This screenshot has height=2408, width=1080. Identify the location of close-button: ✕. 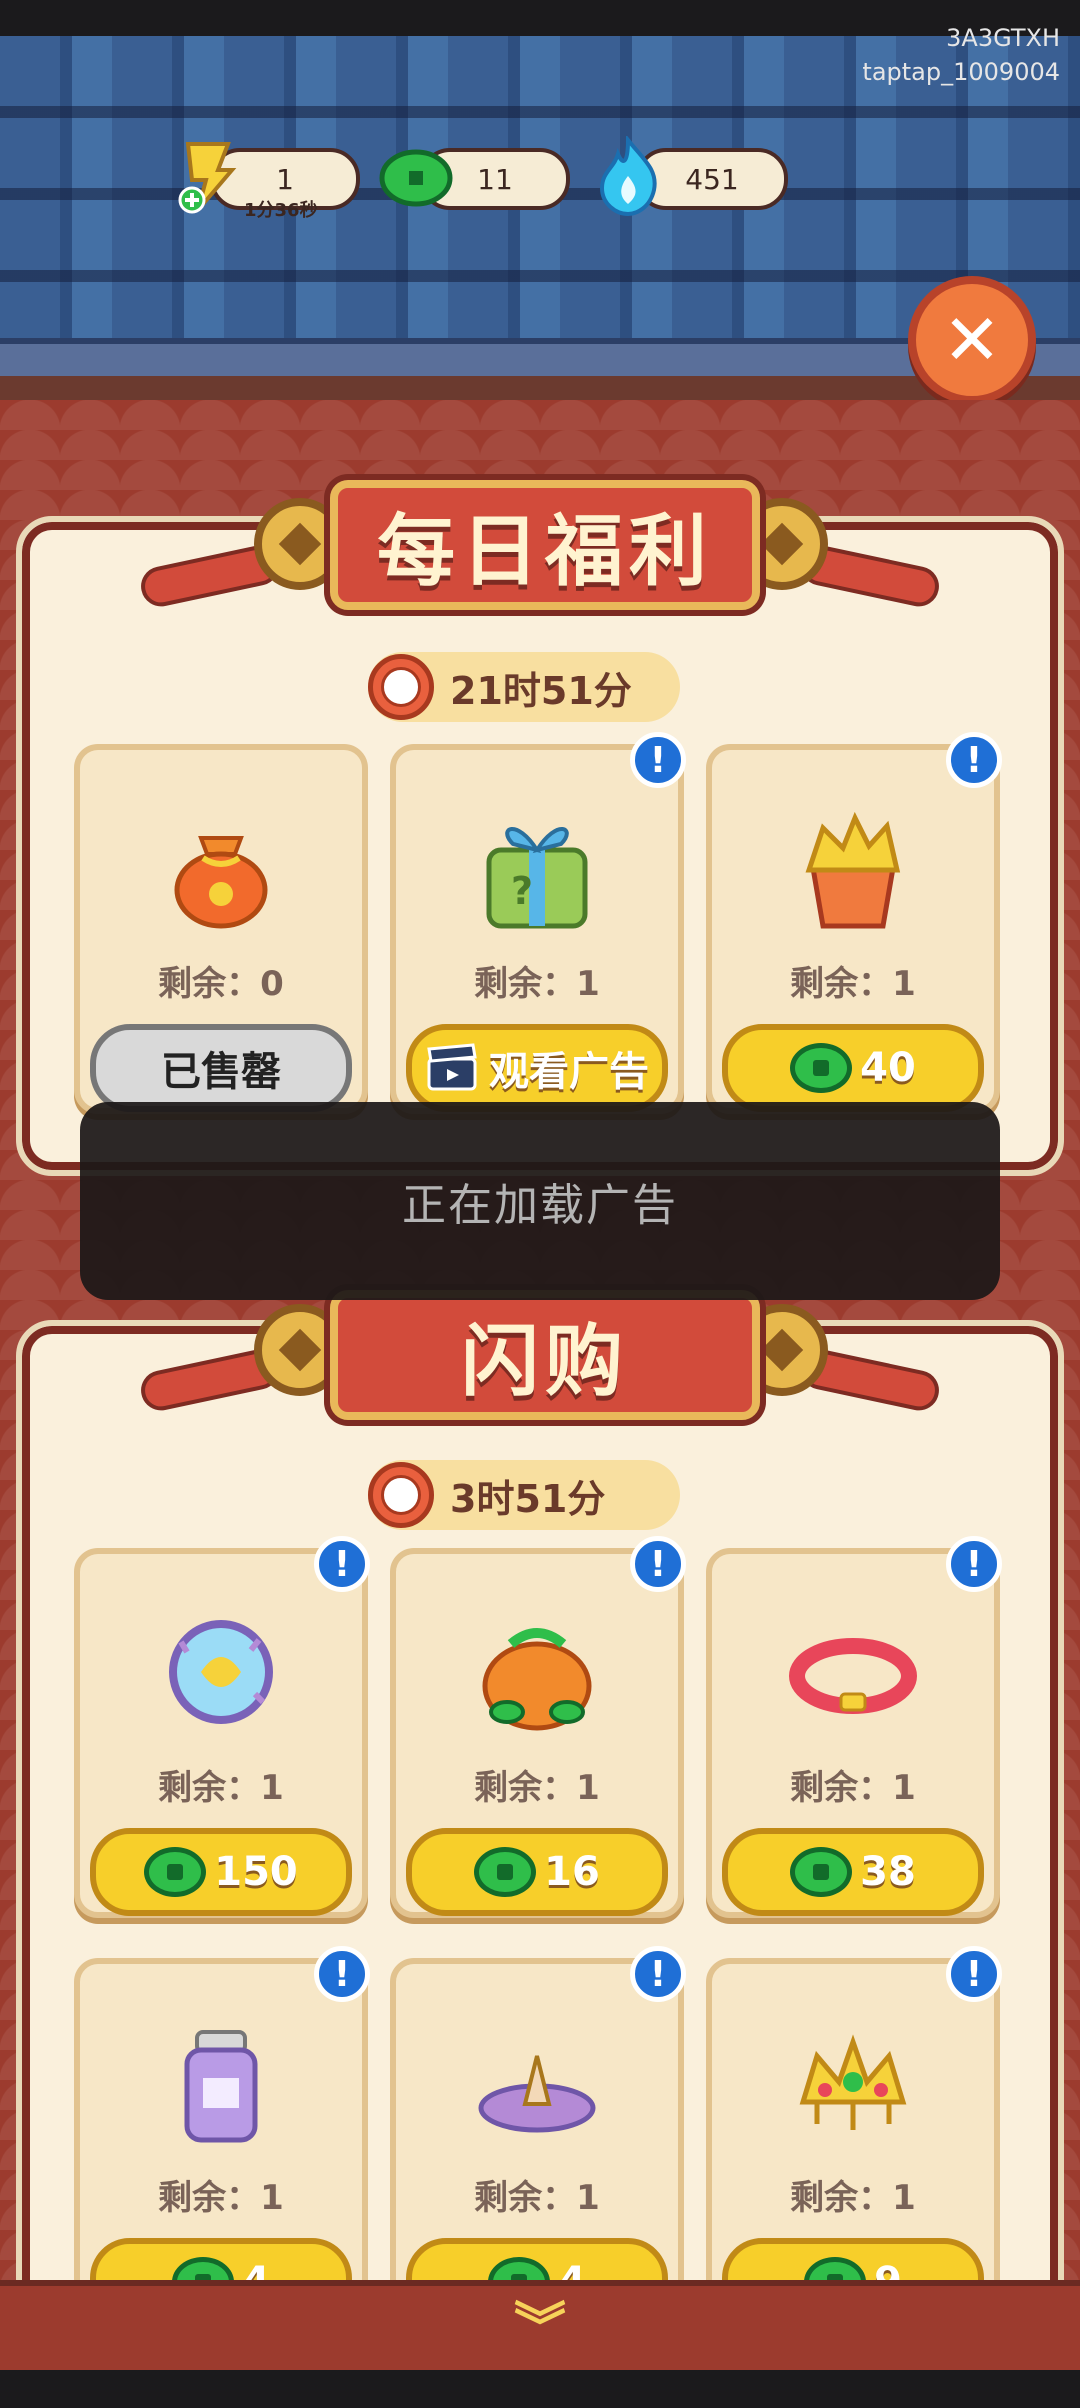
(972, 340).